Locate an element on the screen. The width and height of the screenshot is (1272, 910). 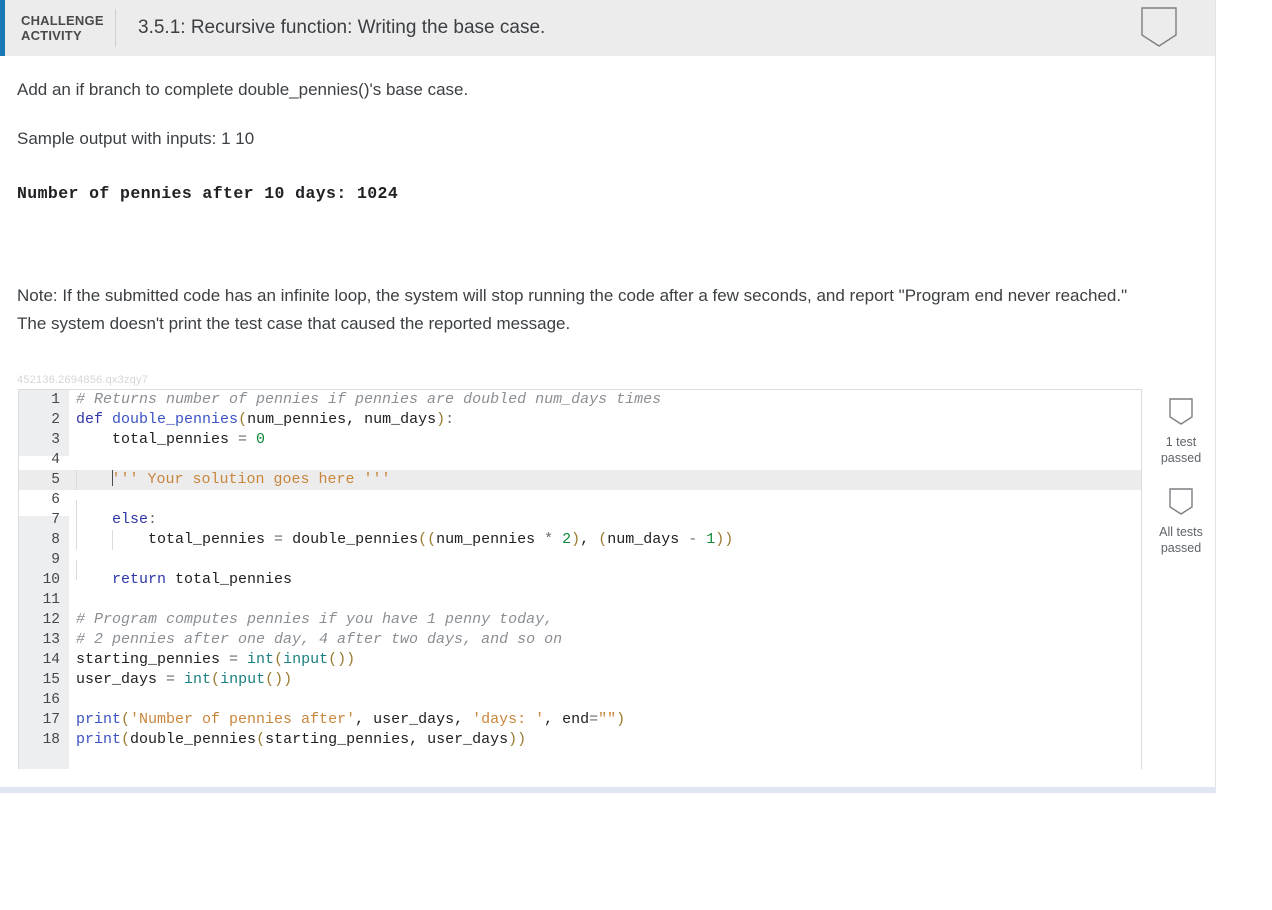
token-plain: starting_pennies, user_days is located at coordinates (387, 739).